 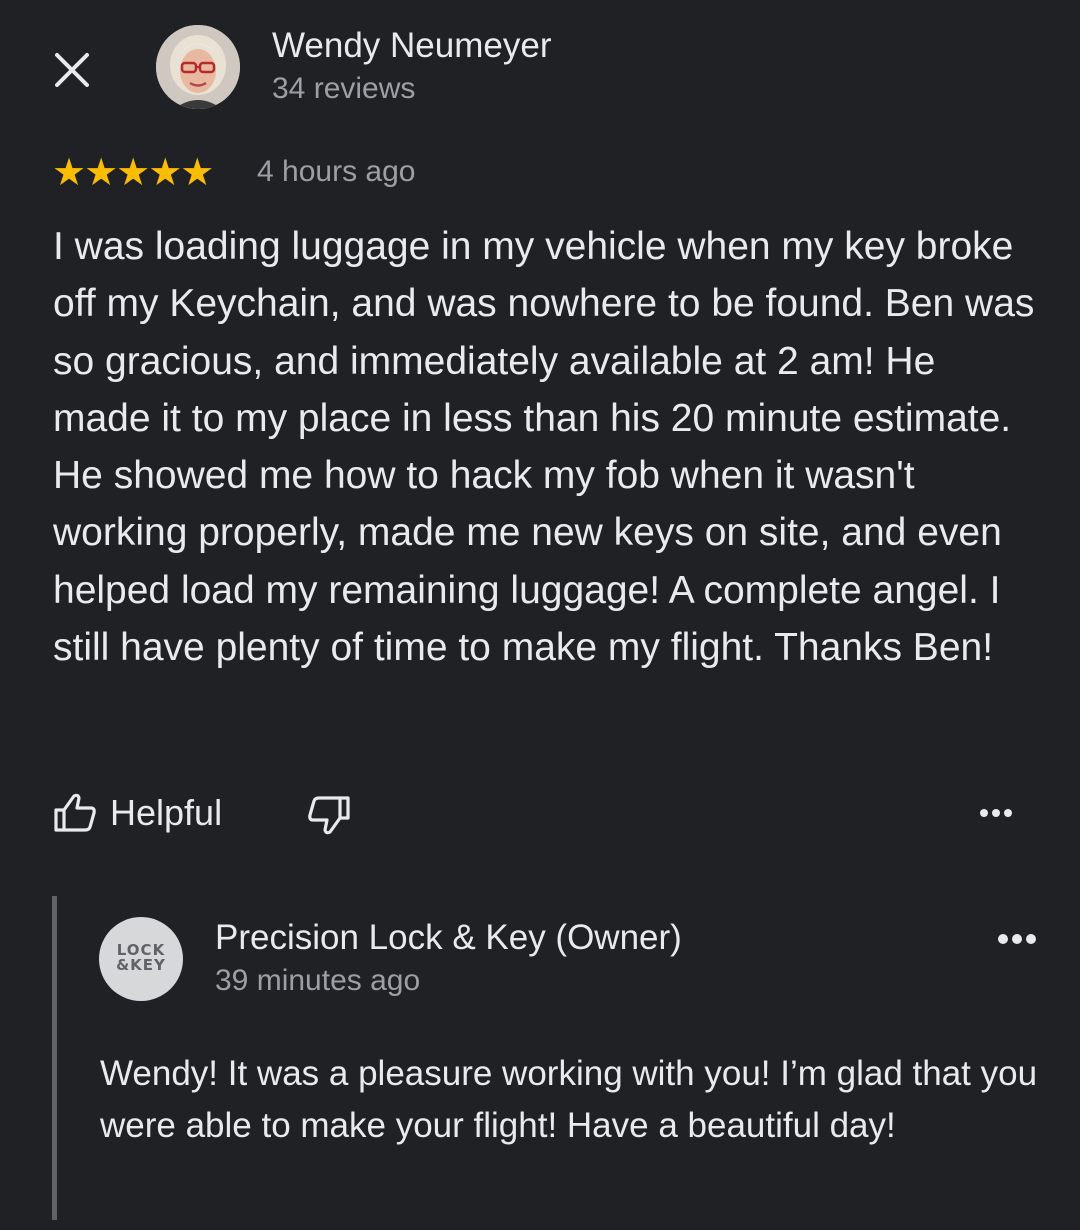 I want to click on reviewer-avatar, so click(x=198, y=67).